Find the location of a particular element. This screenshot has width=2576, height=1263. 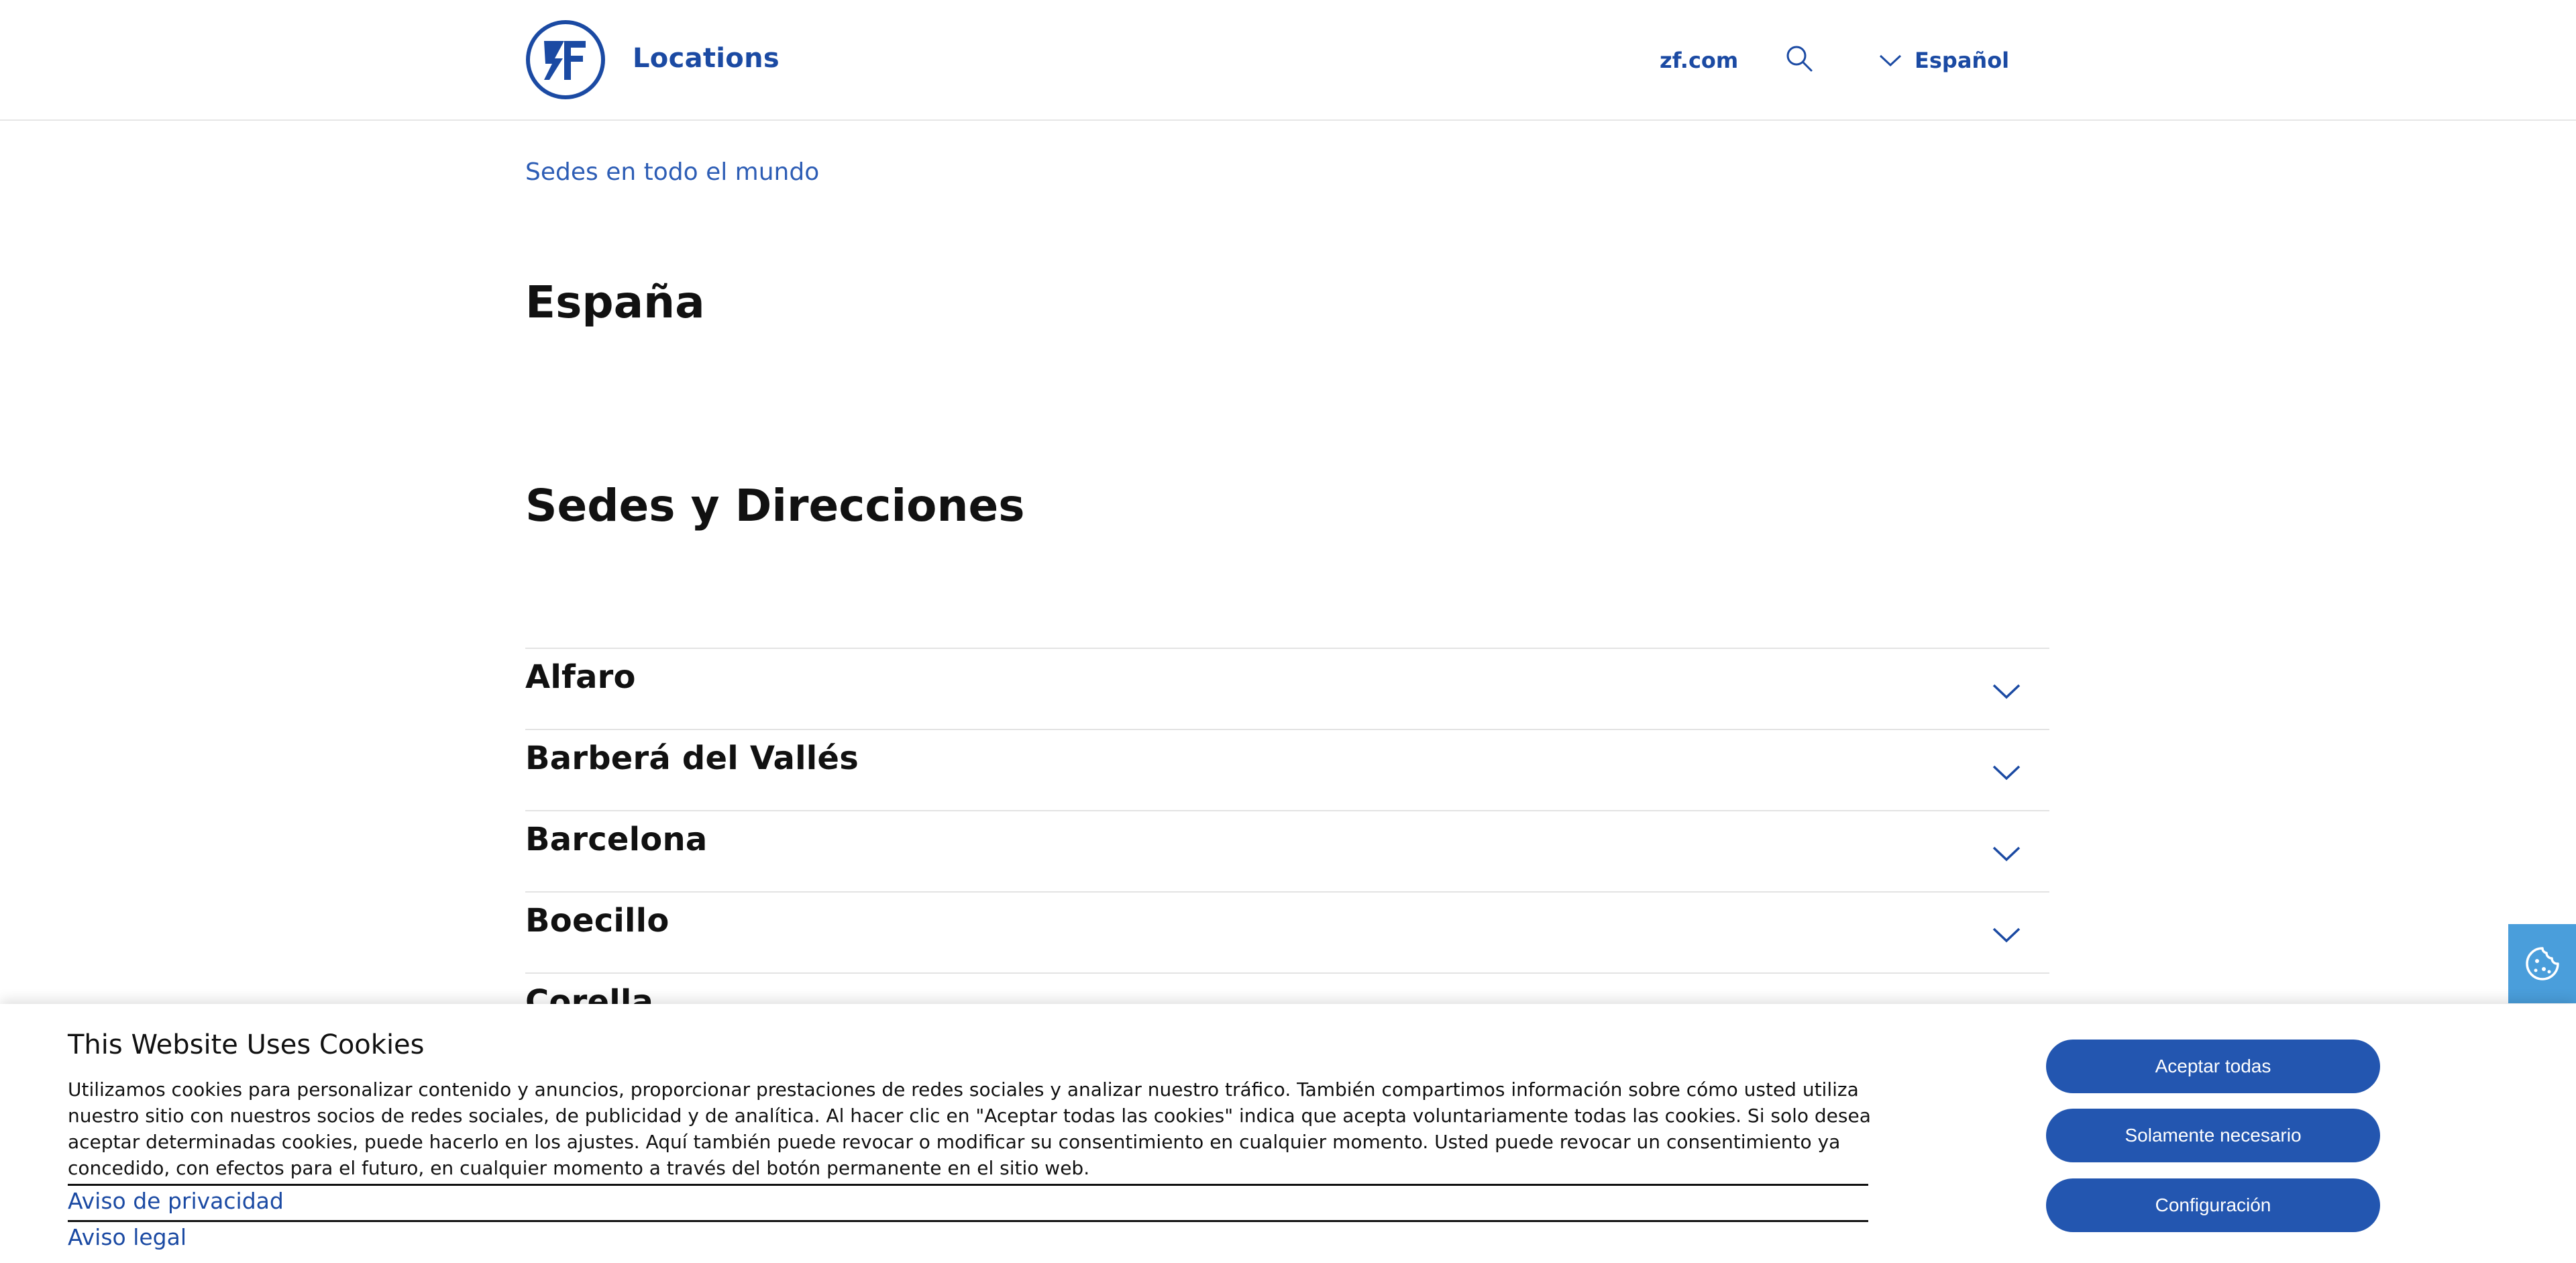

accordion-item: Barberá del Vallés is located at coordinates (1287, 770).